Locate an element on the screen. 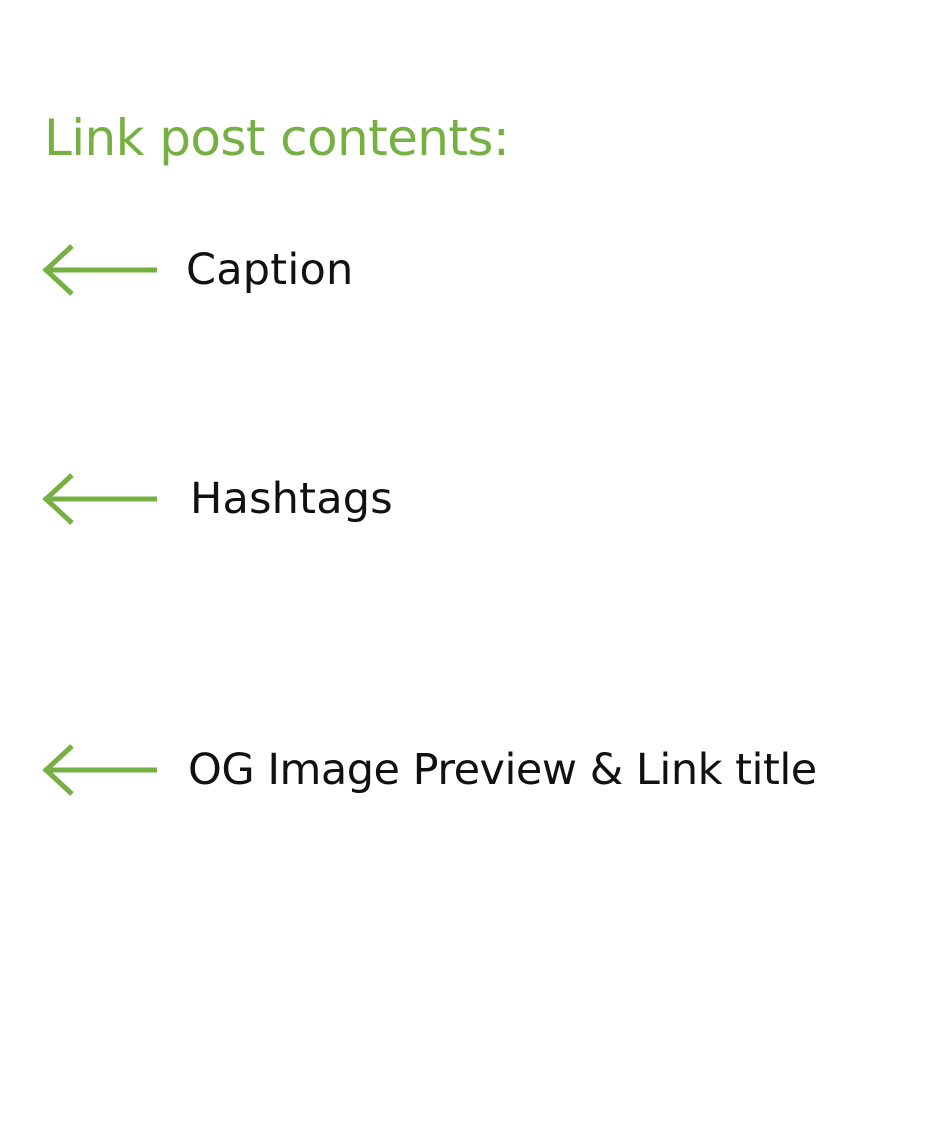 This screenshot has width=928, height=1128. list-item-label: Caption is located at coordinates (270, 269).